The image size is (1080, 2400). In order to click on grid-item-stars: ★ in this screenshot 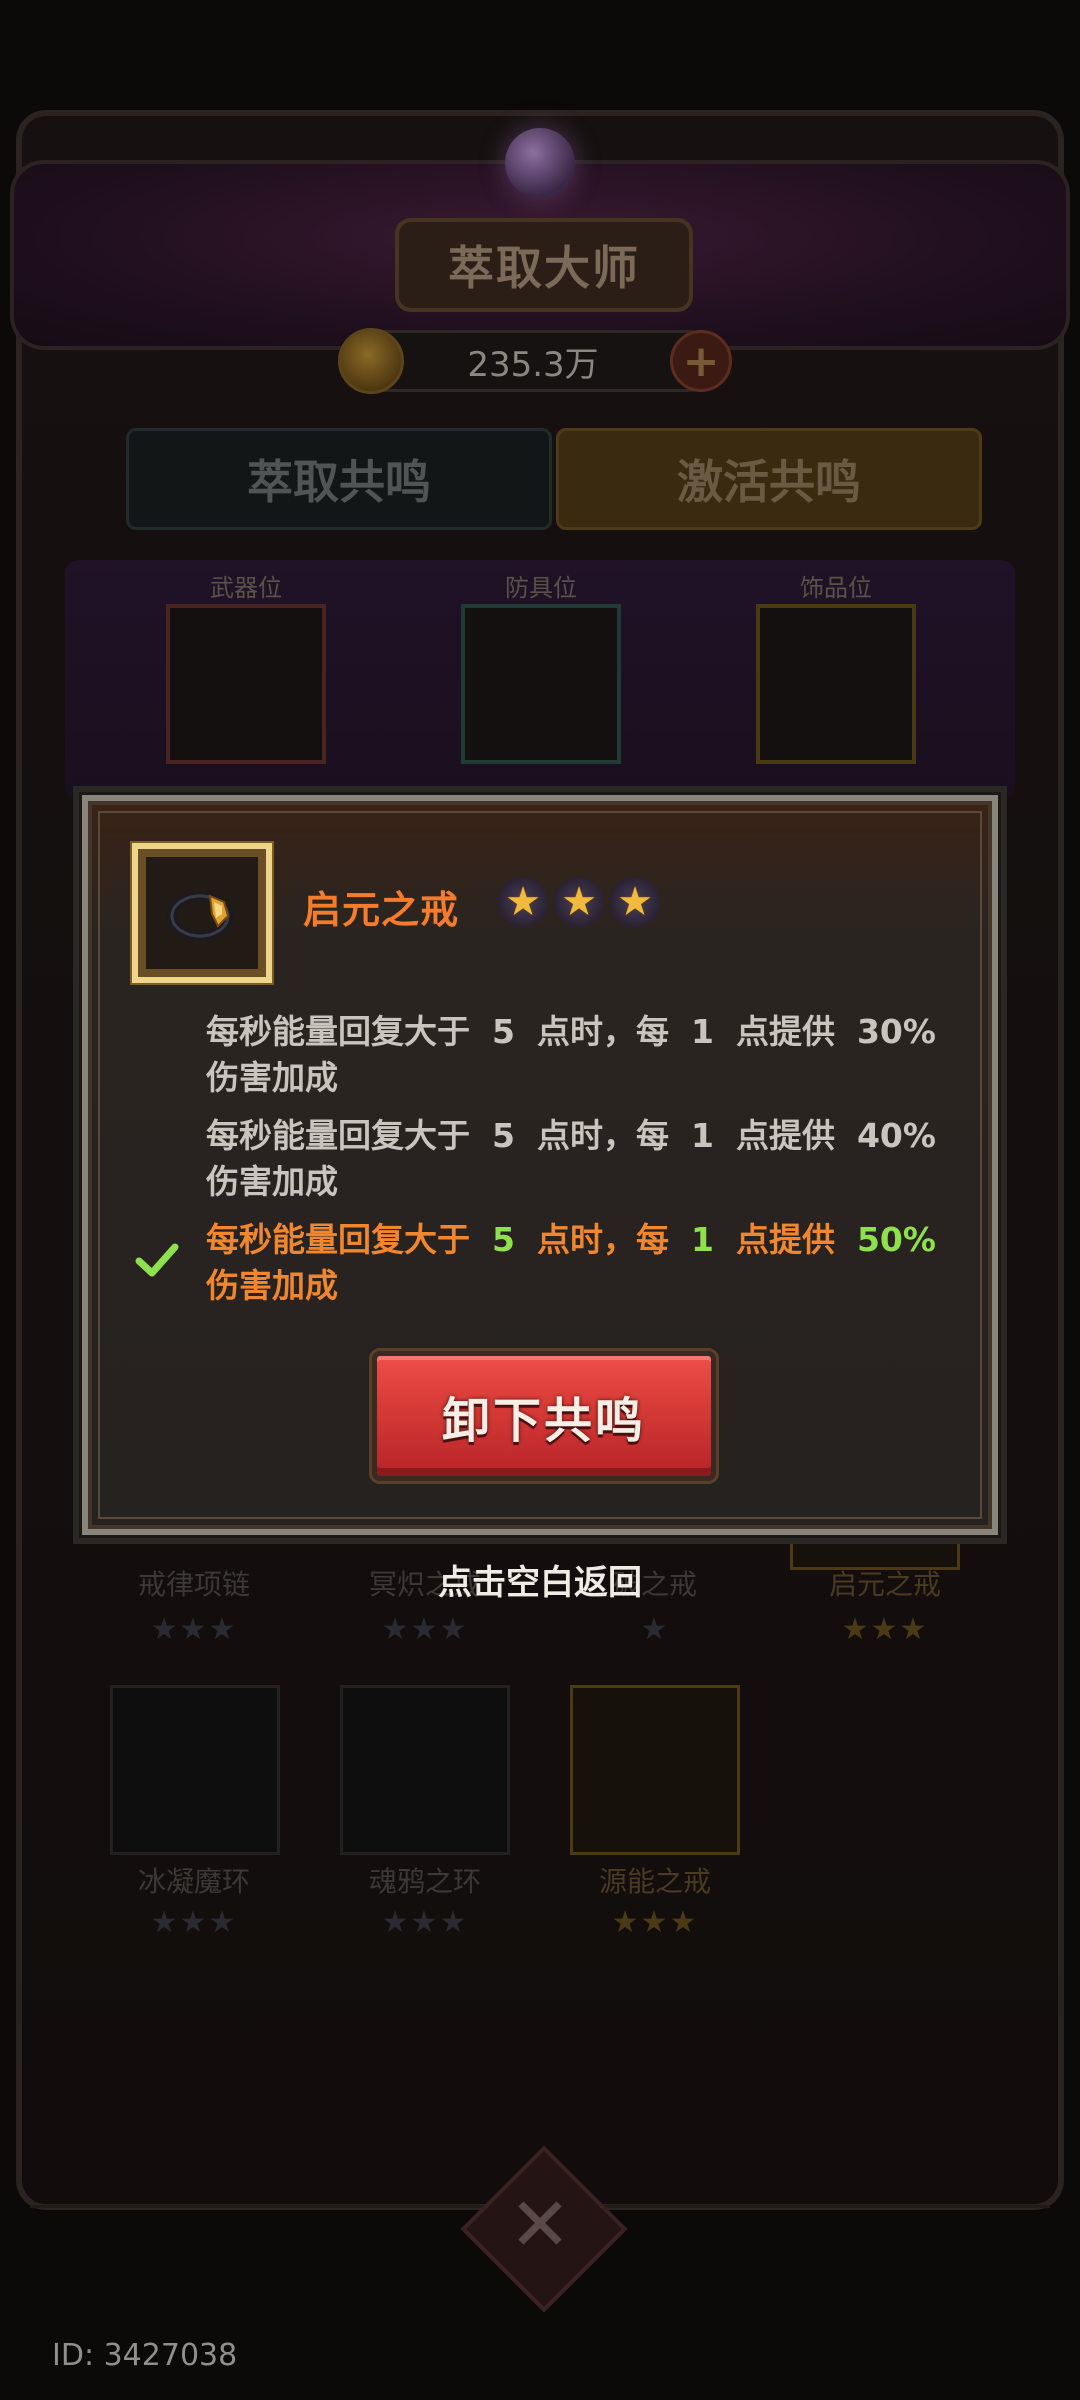, I will do `click(655, 1629)`.